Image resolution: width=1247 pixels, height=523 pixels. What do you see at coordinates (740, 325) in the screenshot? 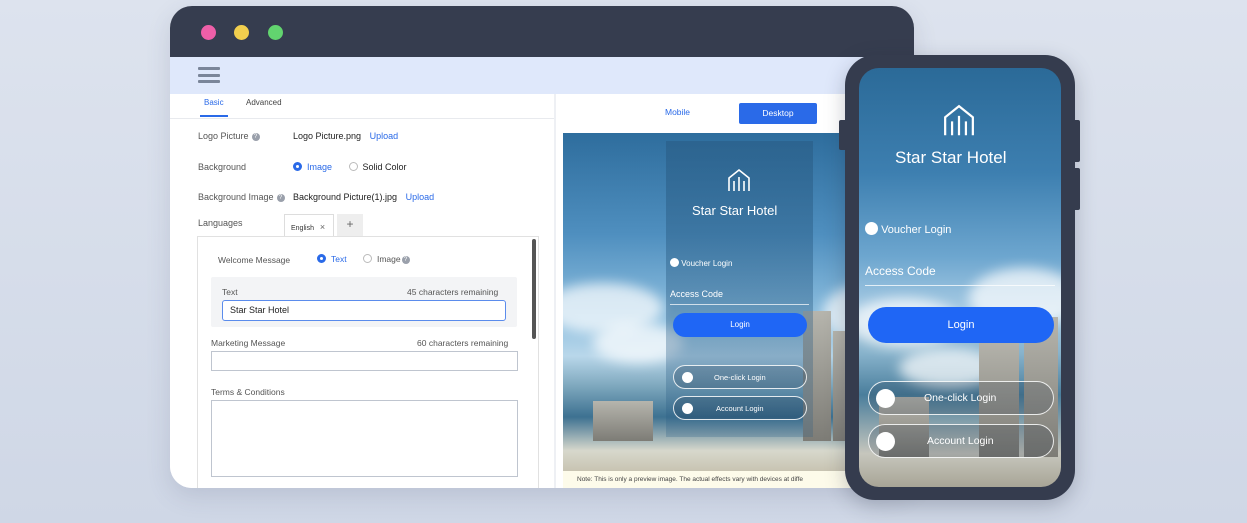
I see `login-button: Login` at bounding box center [740, 325].